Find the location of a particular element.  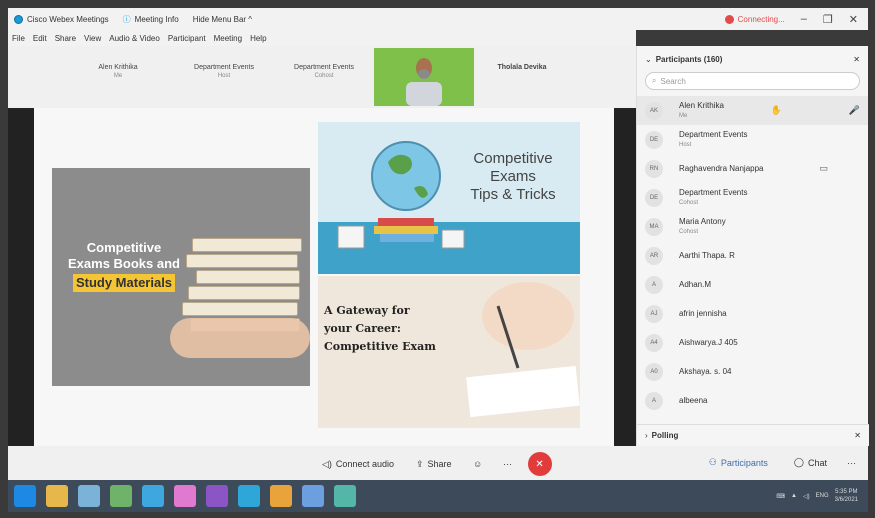

menu-share: Share is located at coordinates (65, 38).